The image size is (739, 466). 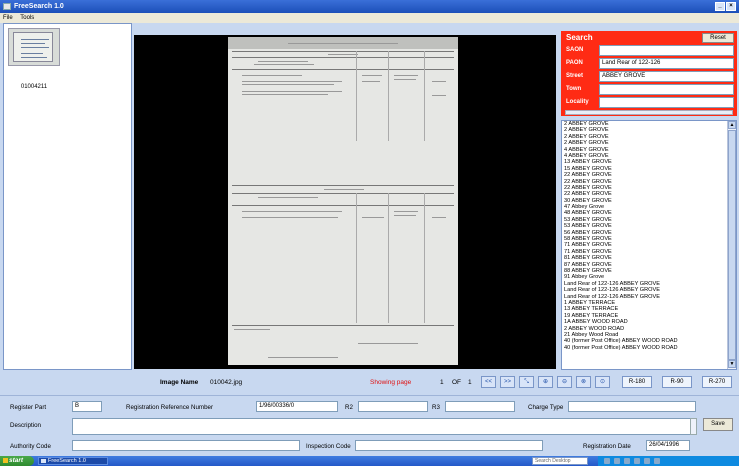 What do you see at coordinates (436, 407) in the screenshot?
I see `r3-label: R3` at bounding box center [436, 407].